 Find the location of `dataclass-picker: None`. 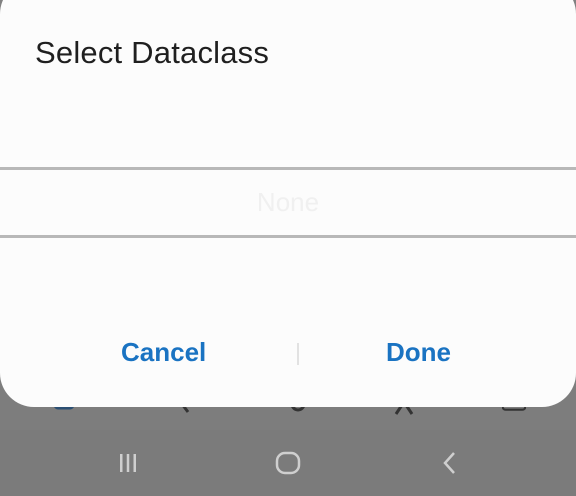

dataclass-picker: None is located at coordinates (288, 202).